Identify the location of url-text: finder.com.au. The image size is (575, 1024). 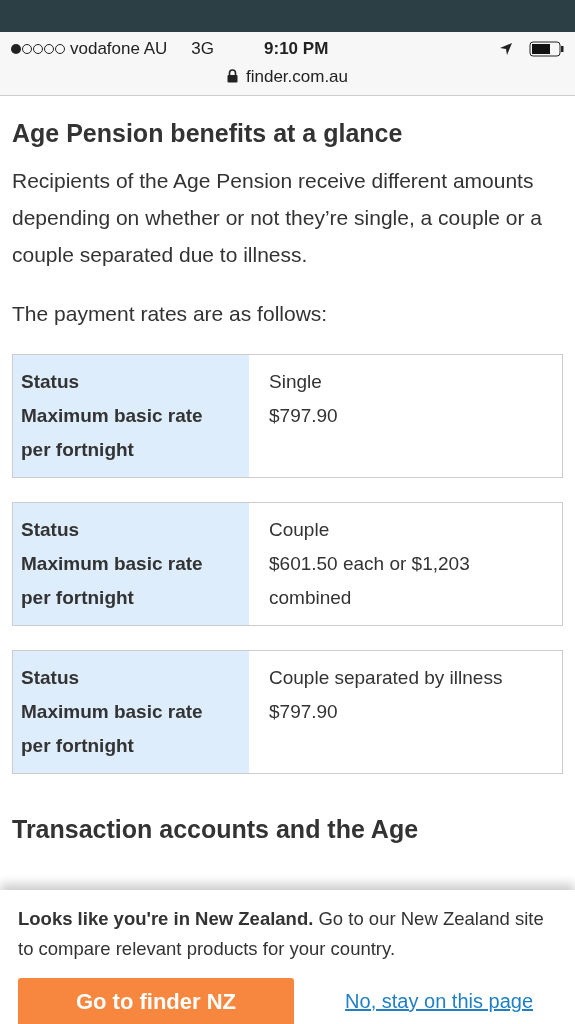
(297, 76).